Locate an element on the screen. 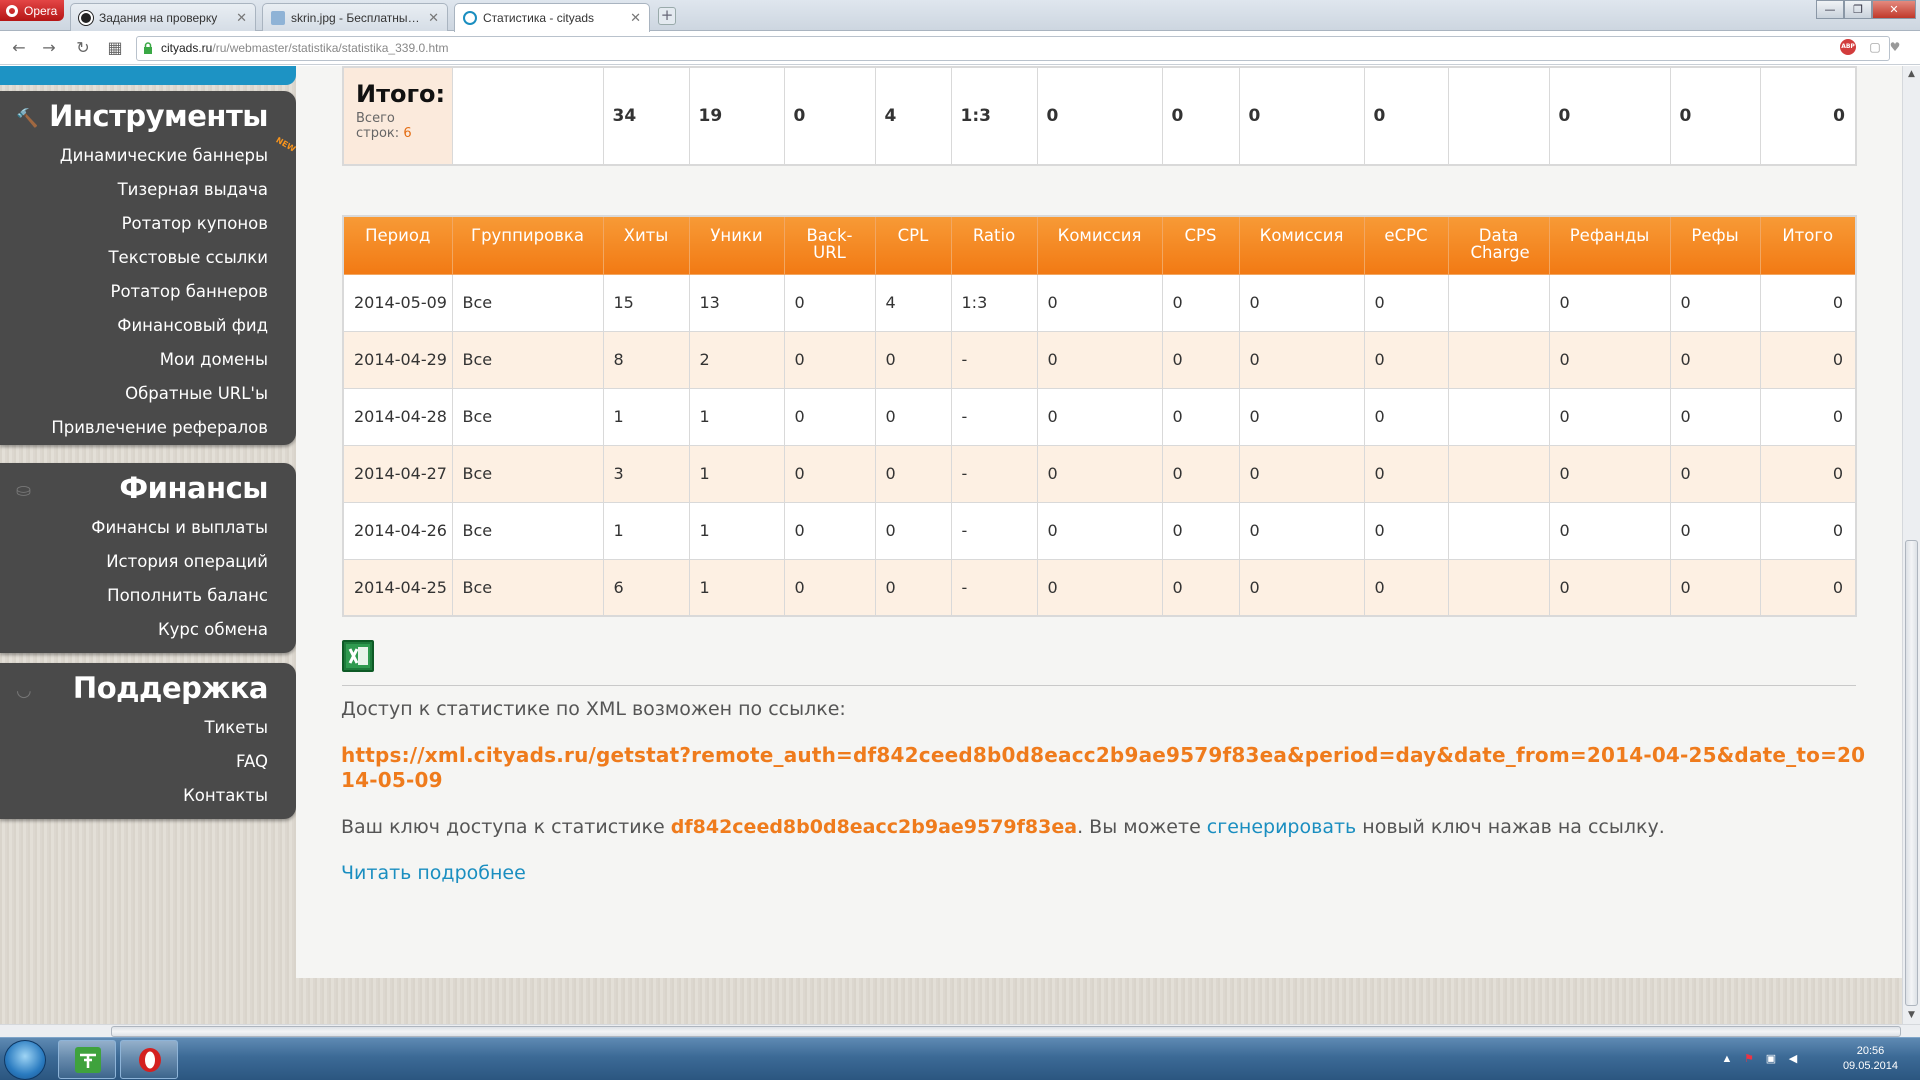 The width and height of the screenshot is (1920, 1080). column-header: Рефанды is located at coordinates (1609, 245).